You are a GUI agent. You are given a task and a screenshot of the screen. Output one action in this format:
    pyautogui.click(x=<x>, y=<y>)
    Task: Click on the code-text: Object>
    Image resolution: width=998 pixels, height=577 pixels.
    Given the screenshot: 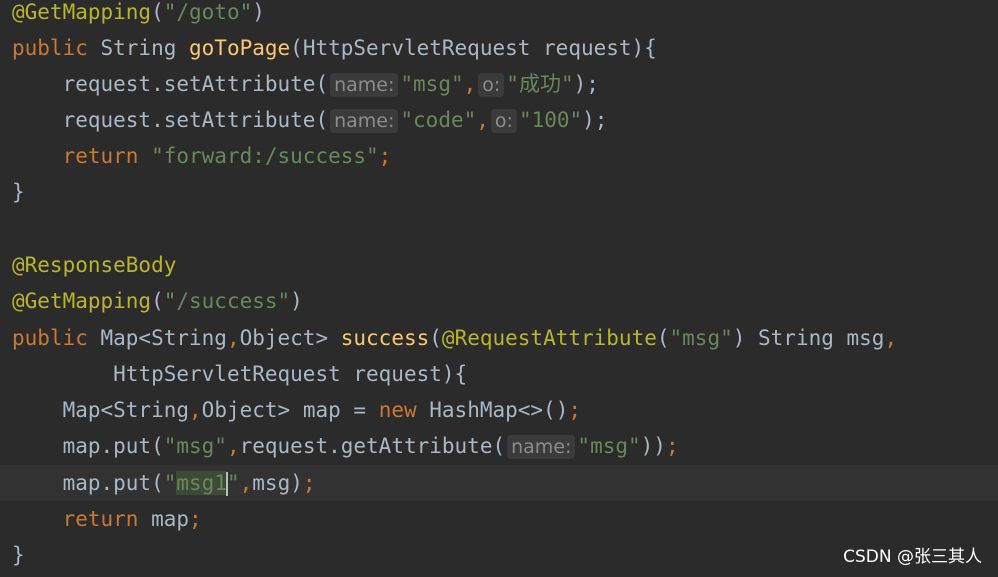 What is the action you would take?
    pyautogui.click(x=290, y=338)
    